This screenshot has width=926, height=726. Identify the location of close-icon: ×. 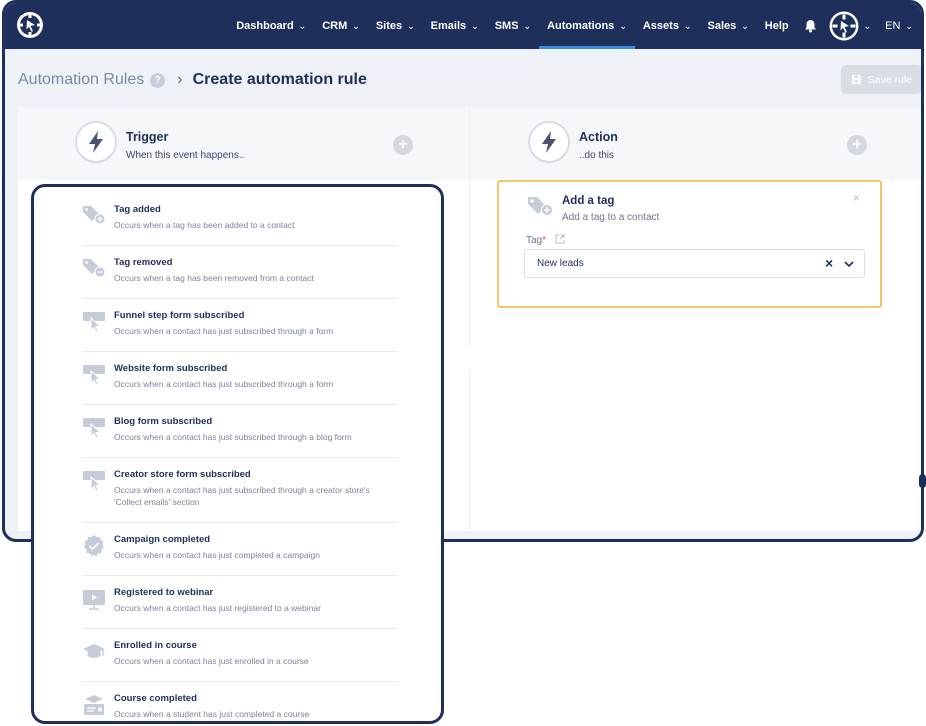
(856, 198).